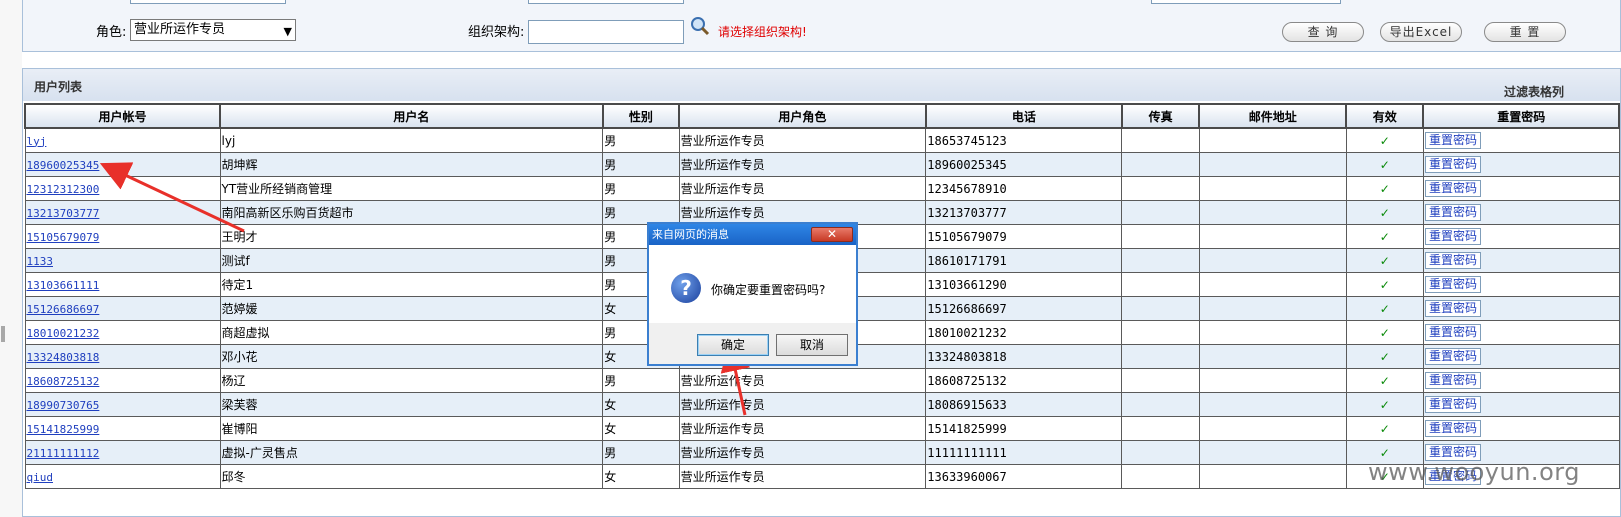 The width and height of the screenshot is (1621, 517). I want to click on org-input, so click(606, 32).